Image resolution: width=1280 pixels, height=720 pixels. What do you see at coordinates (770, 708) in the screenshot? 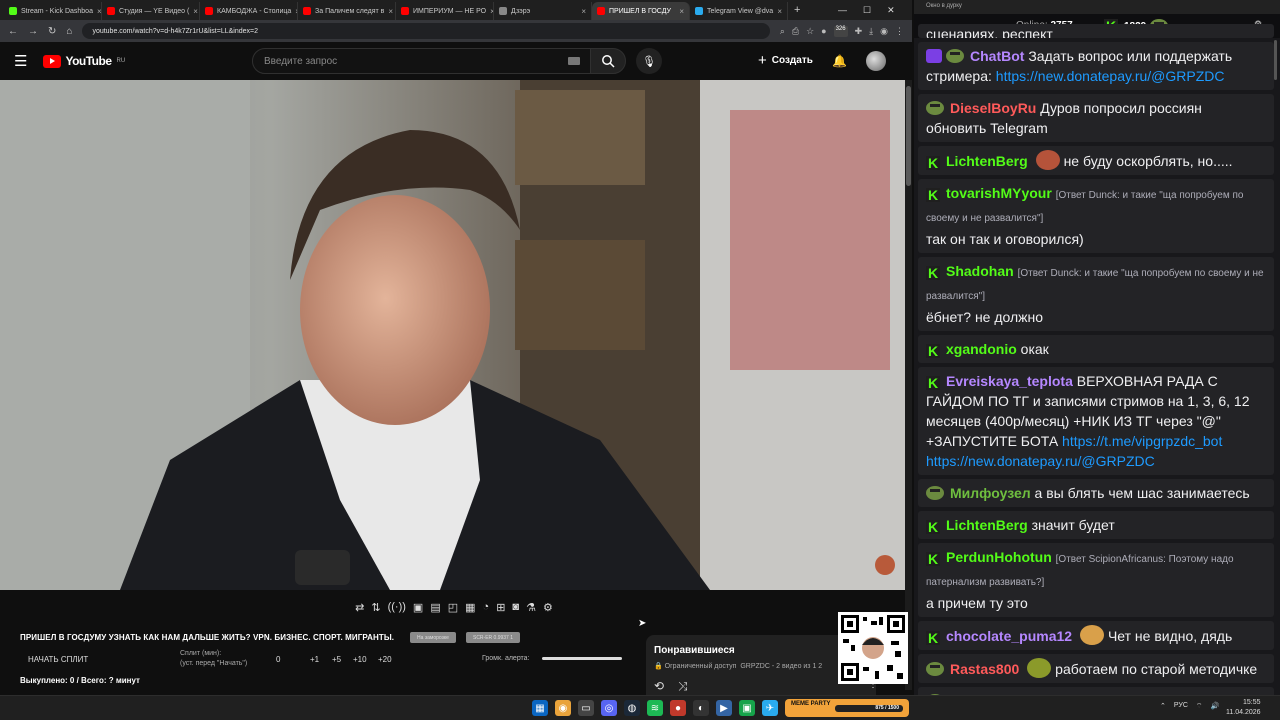
I see `telegram-icon: ✈` at bounding box center [770, 708].